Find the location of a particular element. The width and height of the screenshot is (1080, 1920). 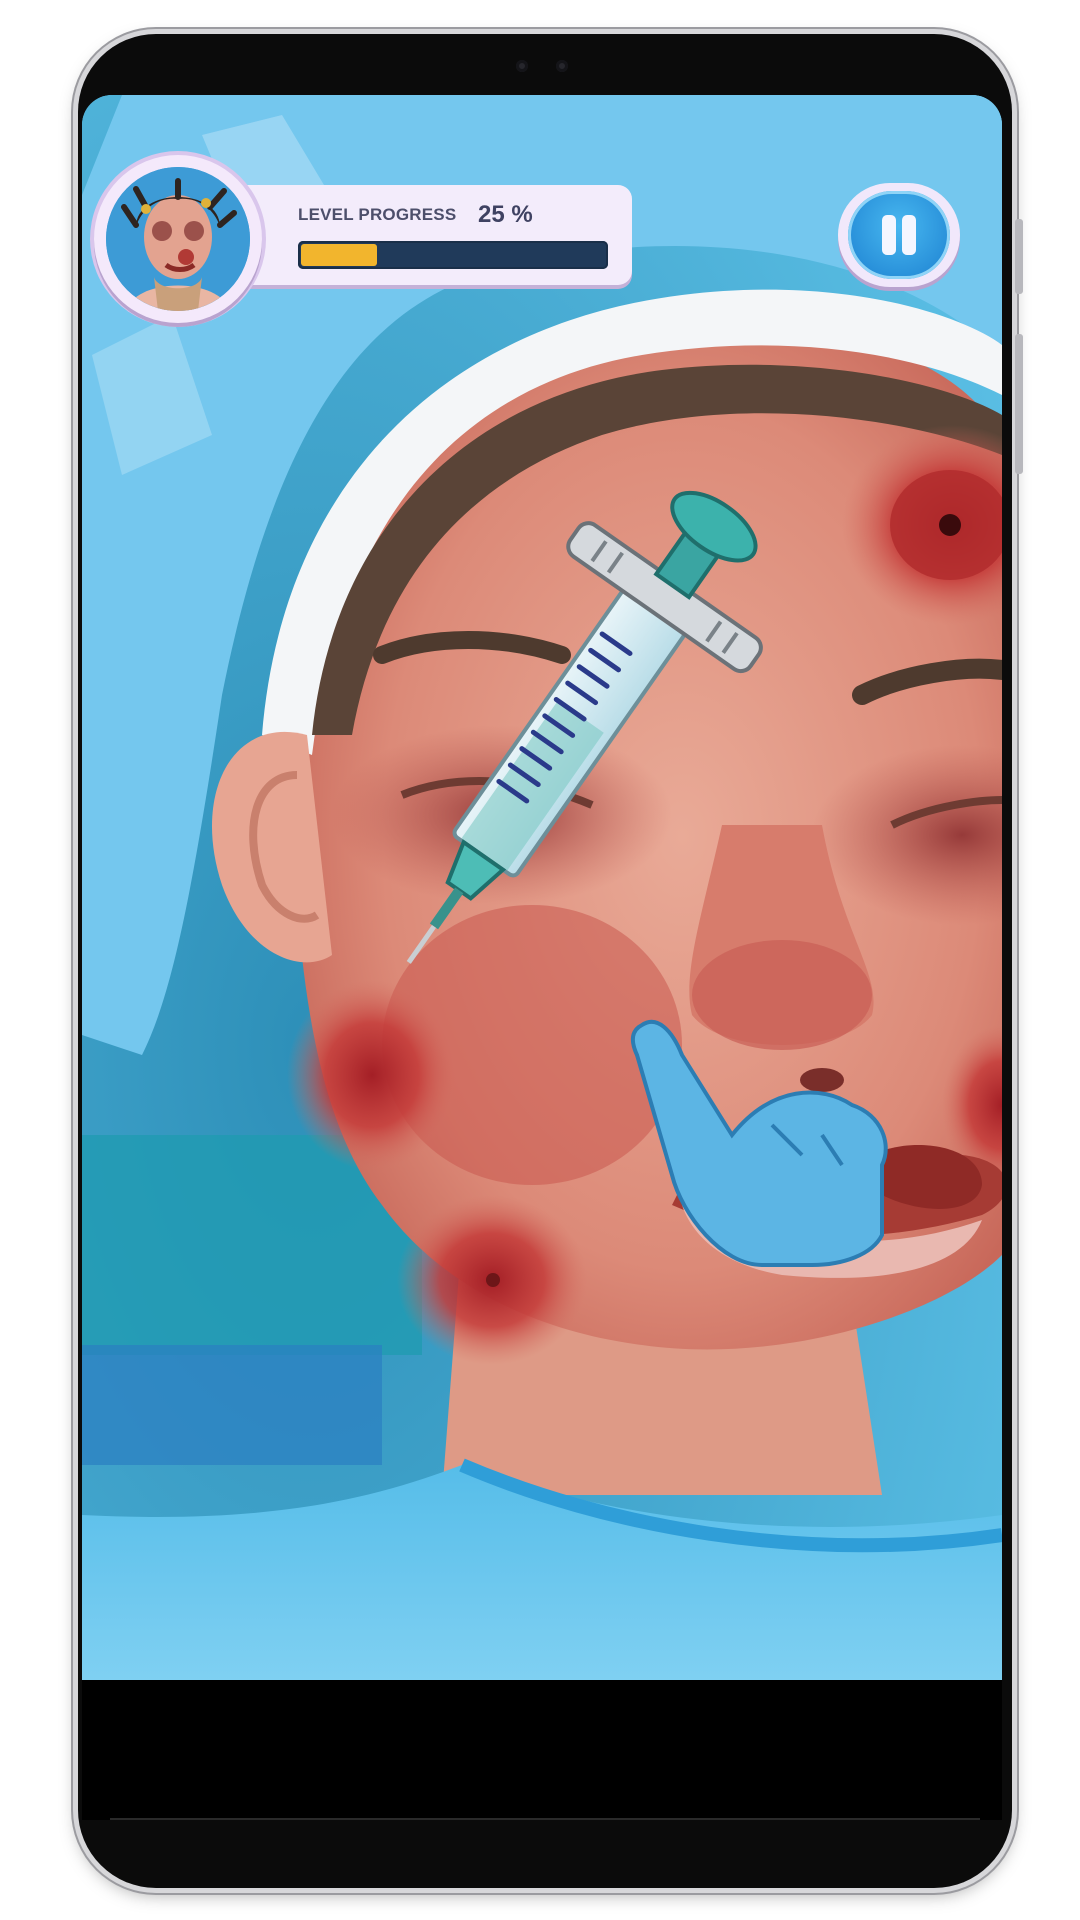

patient-avatar is located at coordinates (178, 239).